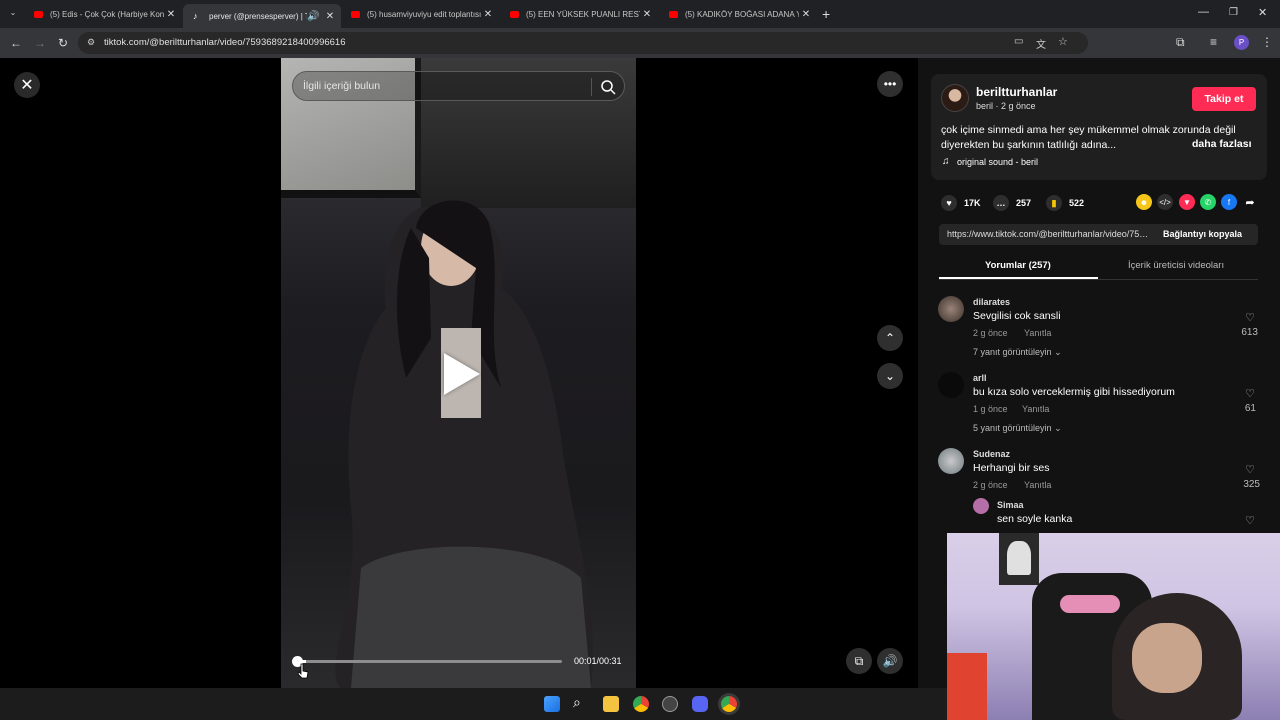 Image resolution: width=1280 pixels, height=720 pixels. Describe the element at coordinates (598, 661) in the screenshot. I see `video-time: 00:01/00:31` at that location.